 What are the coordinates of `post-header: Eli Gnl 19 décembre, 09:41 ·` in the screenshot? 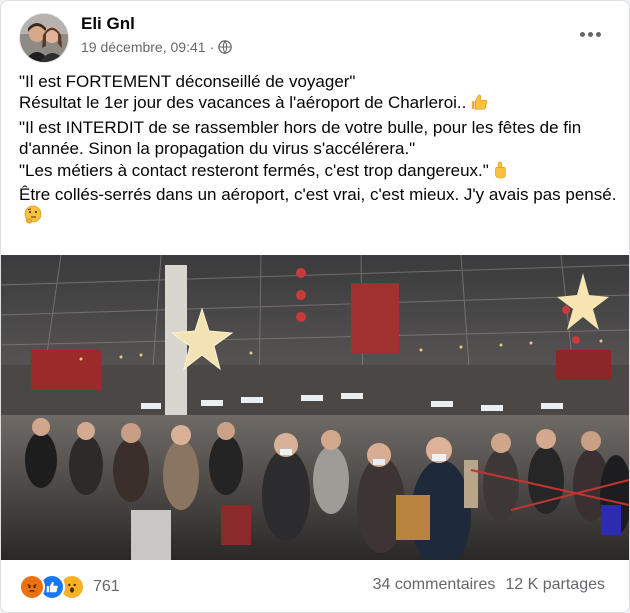 It's located at (316, 37).